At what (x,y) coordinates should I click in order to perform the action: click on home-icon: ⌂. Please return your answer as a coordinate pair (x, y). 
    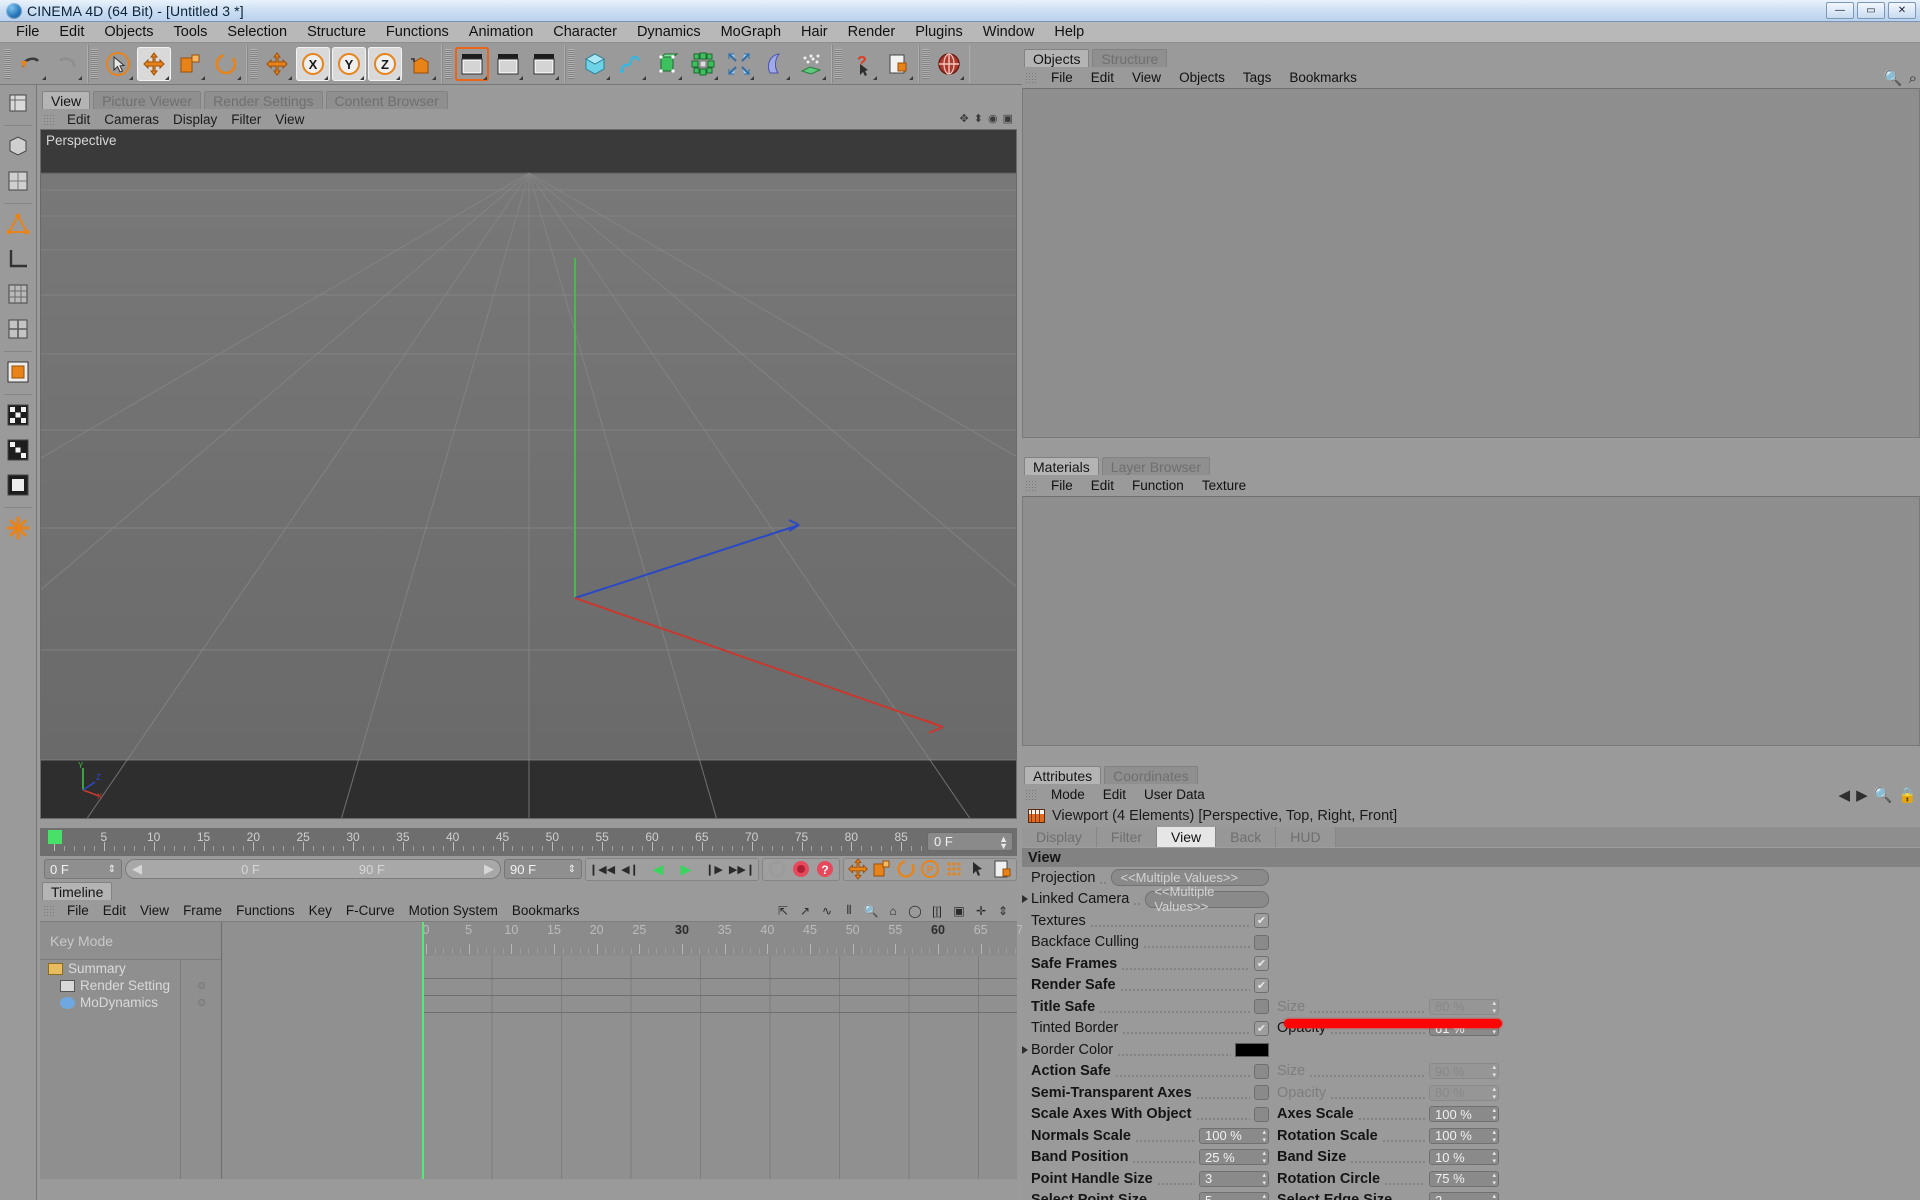
    Looking at the image, I should click on (893, 910).